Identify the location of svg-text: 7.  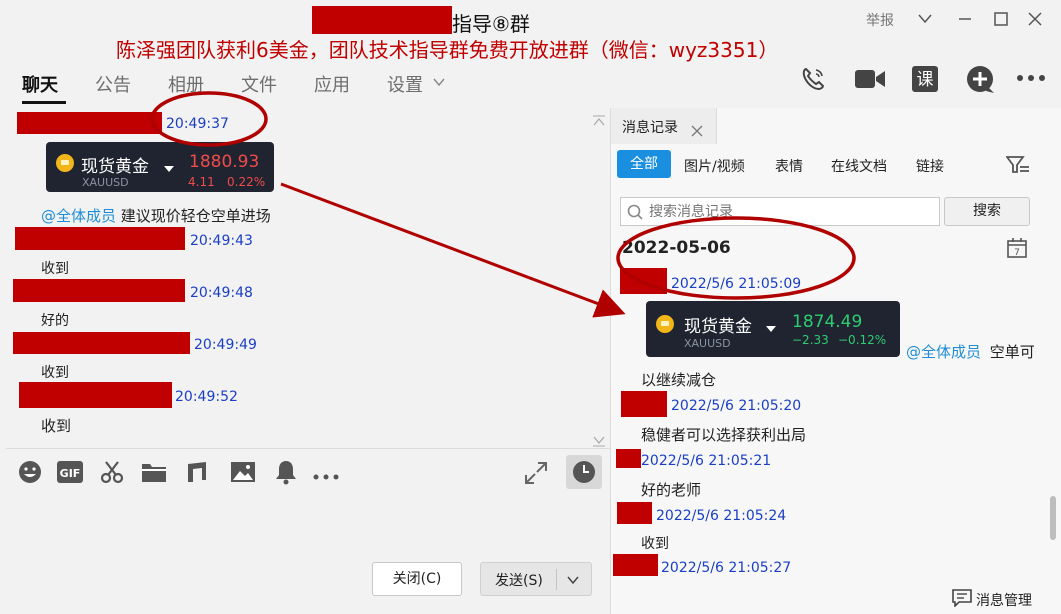
(1017, 253).